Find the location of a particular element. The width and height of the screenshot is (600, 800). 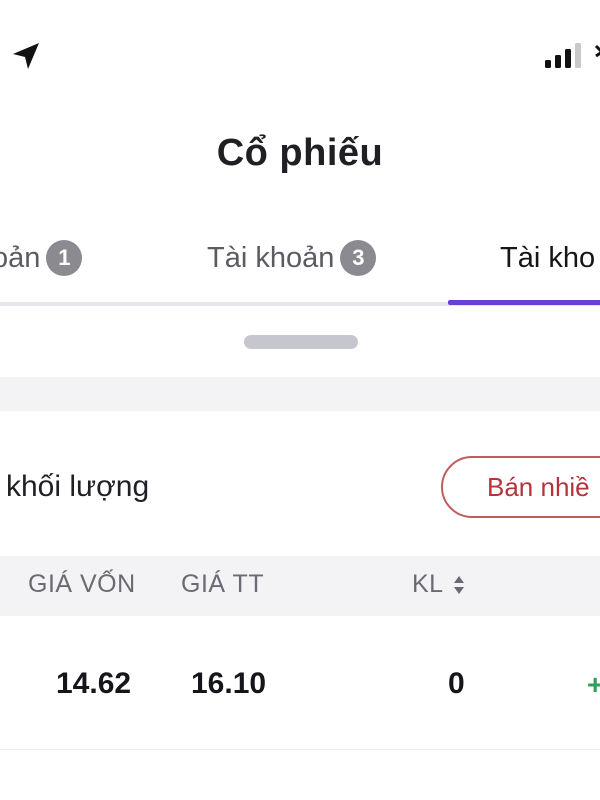

column-header-cost-price: GIÁ VỐN is located at coordinates (82, 584).